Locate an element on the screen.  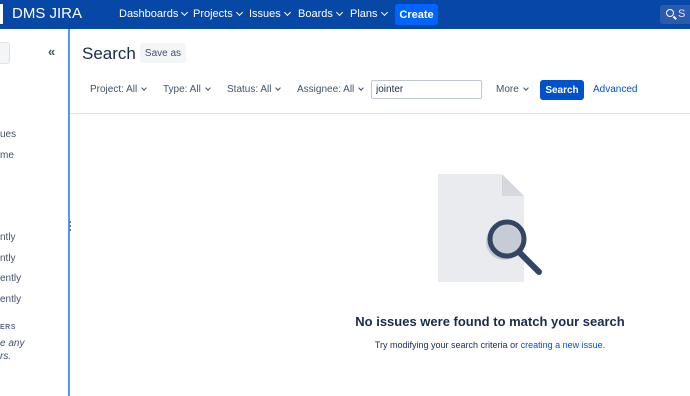
divider is located at coordinates (380, 113).